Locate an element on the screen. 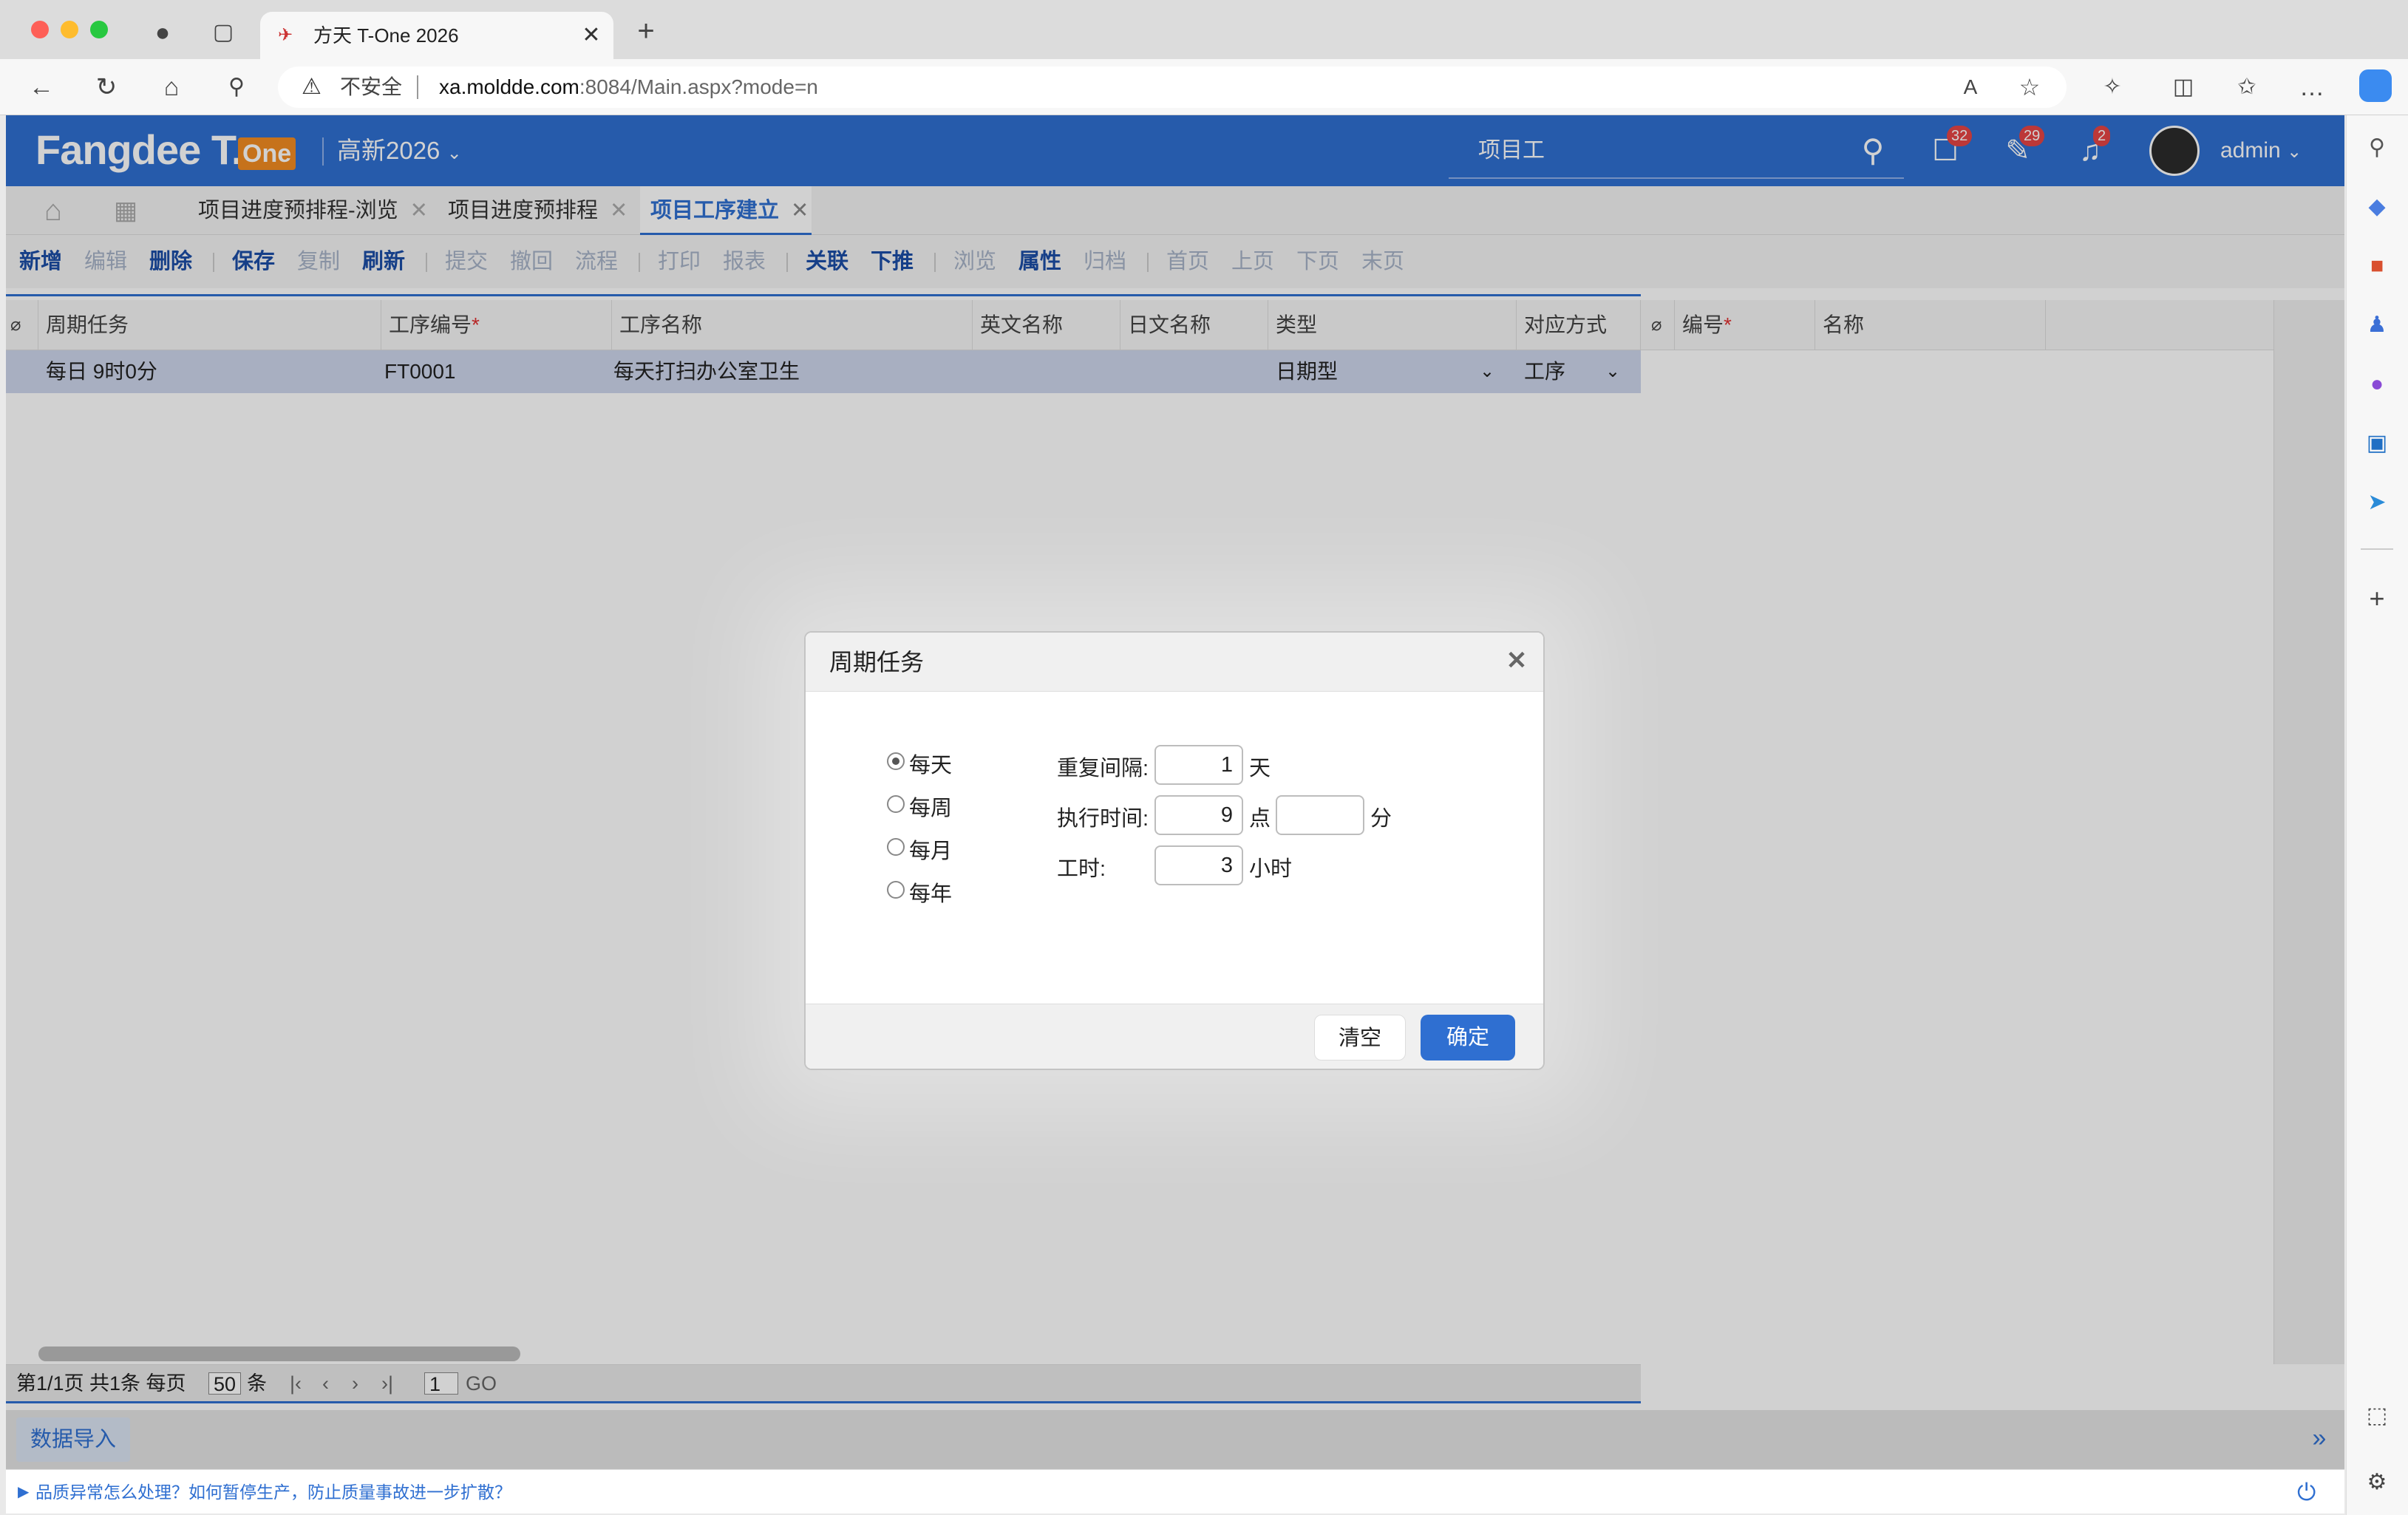  browser-tab: ✈ 方天 T-One 2026 ✕ is located at coordinates (436, 35).